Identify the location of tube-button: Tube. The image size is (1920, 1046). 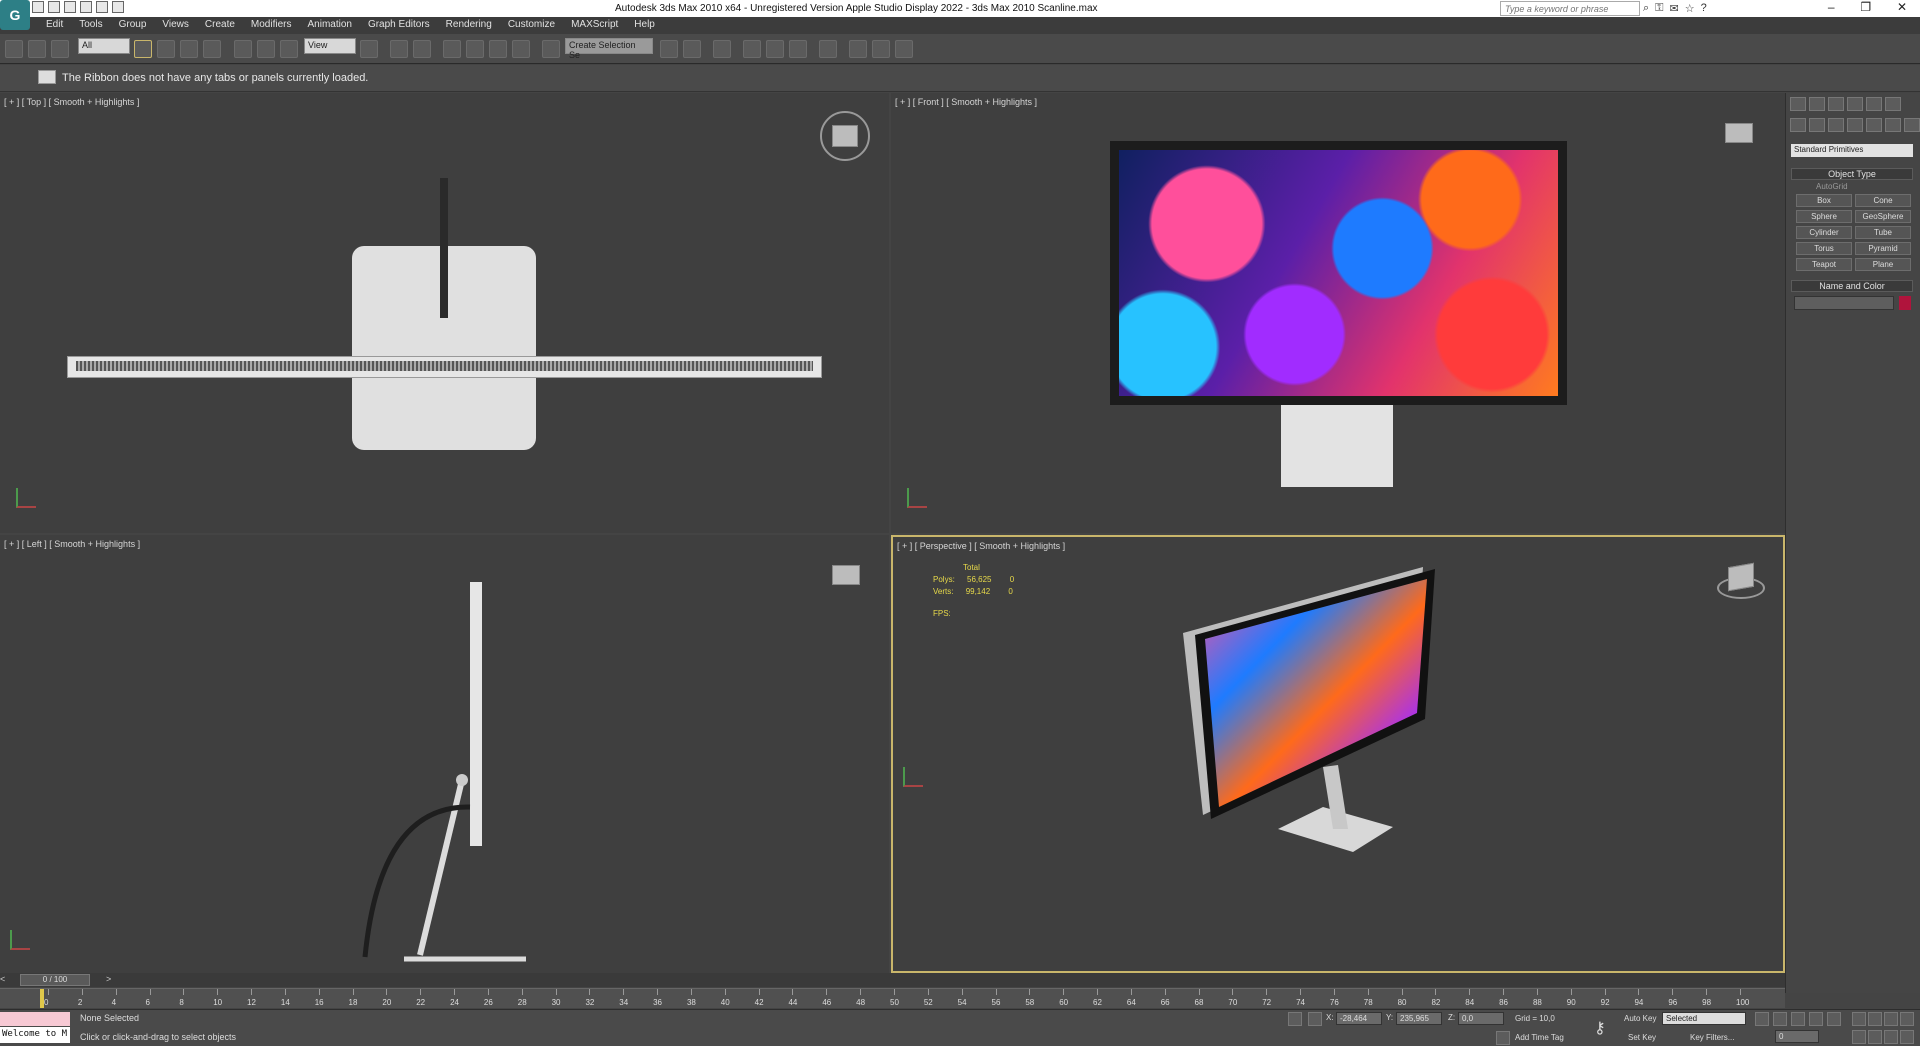
(1883, 232).